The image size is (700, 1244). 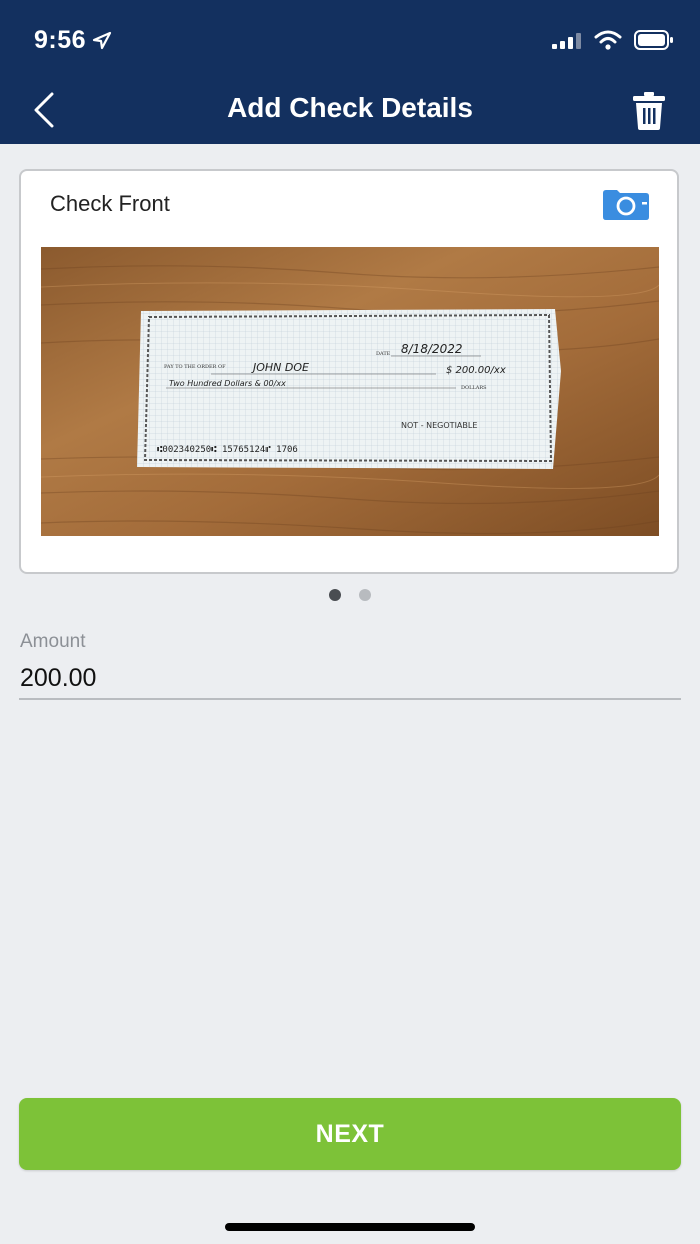 I want to click on pagination-dot-back, so click(x=365, y=595).